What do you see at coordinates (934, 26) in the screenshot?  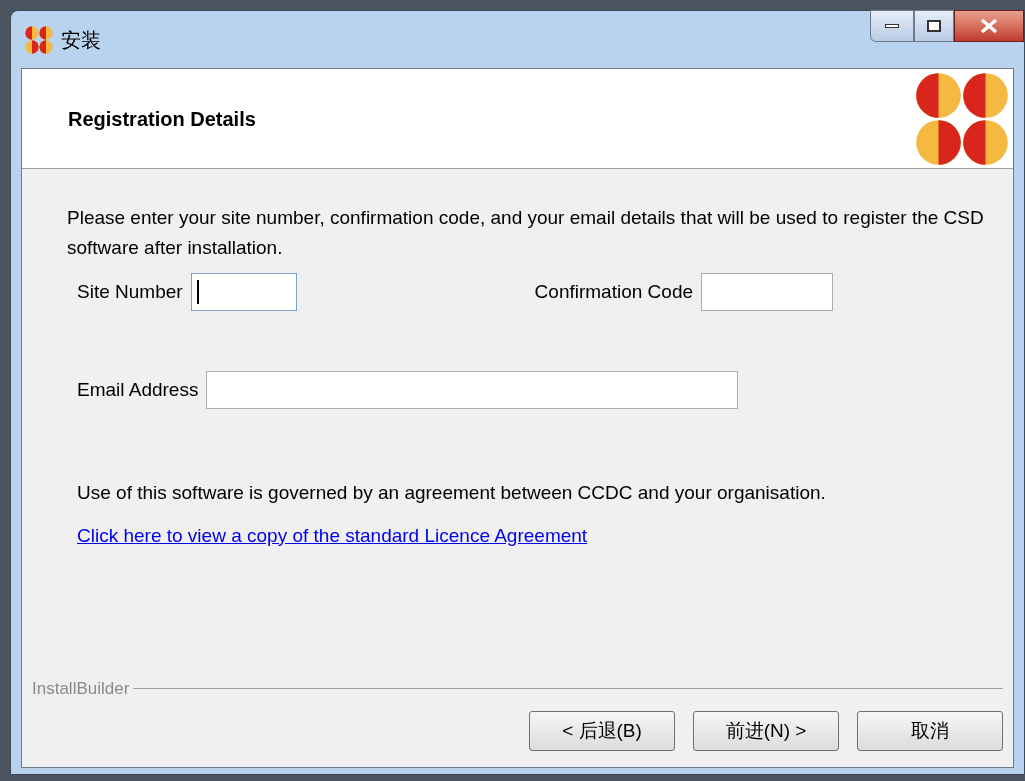 I see `maximize-button` at bounding box center [934, 26].